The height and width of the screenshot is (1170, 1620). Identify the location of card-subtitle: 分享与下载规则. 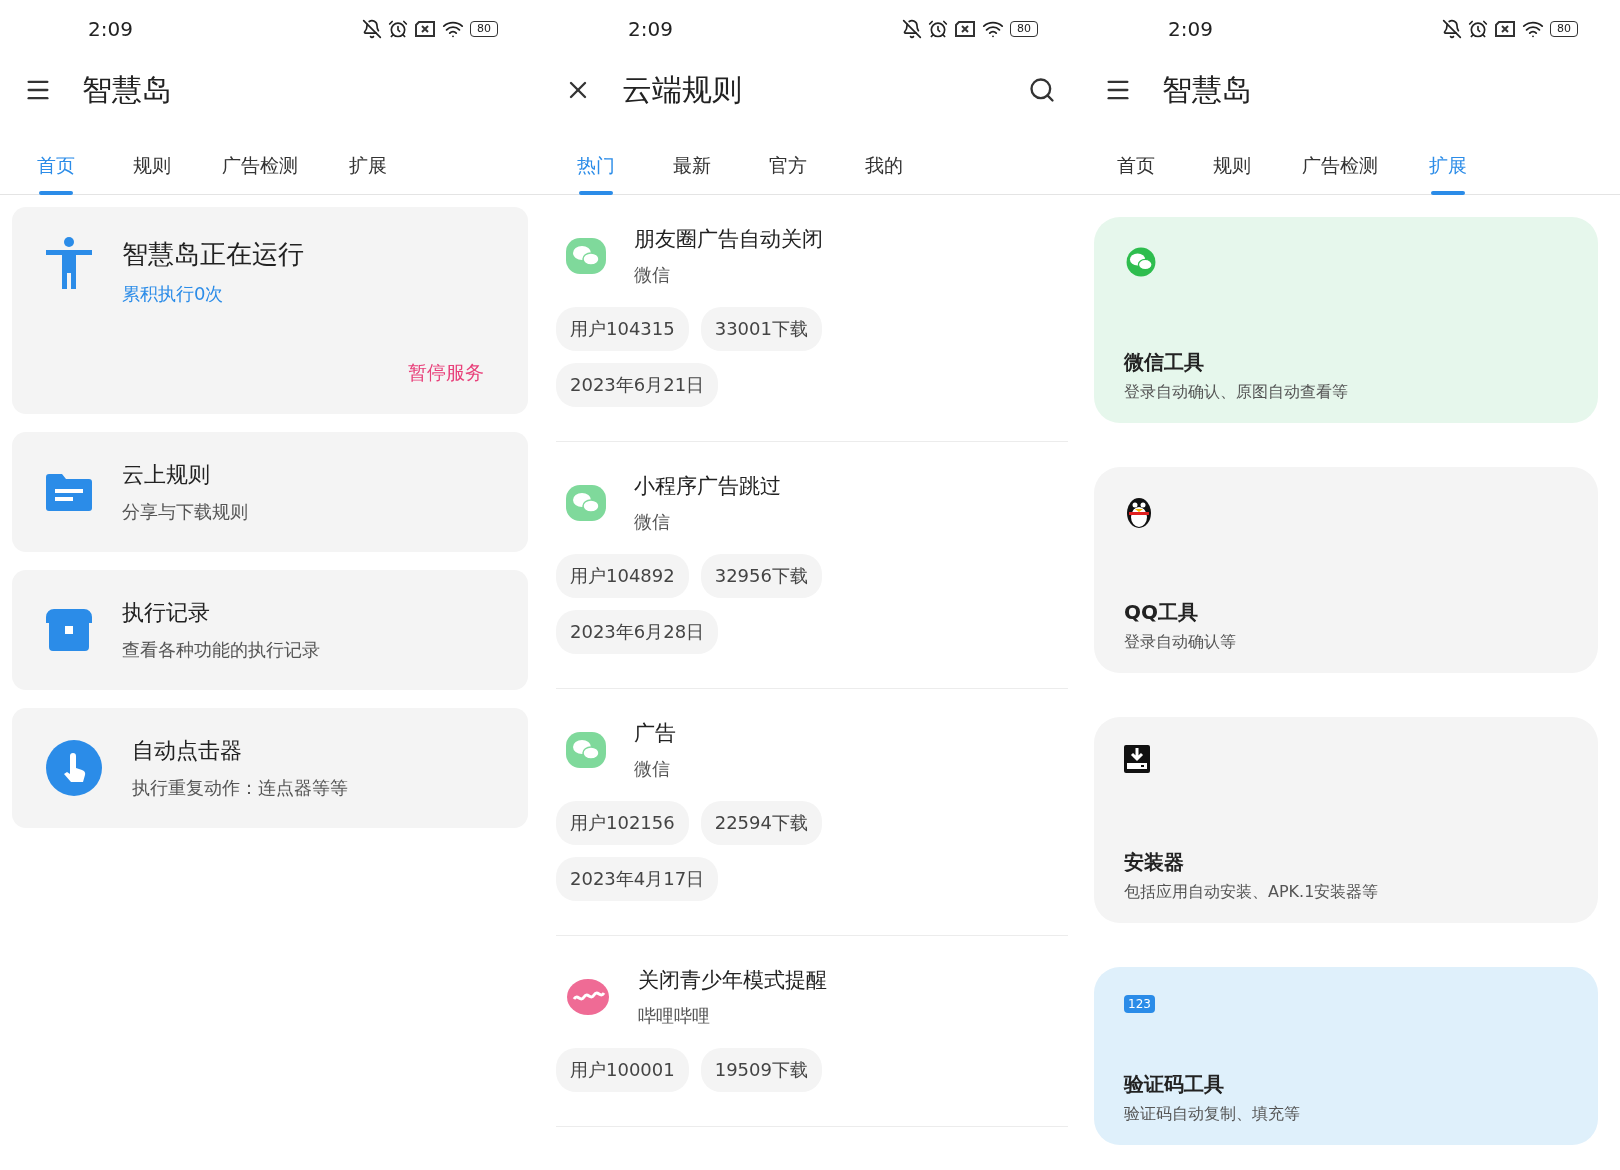
(185, 512).